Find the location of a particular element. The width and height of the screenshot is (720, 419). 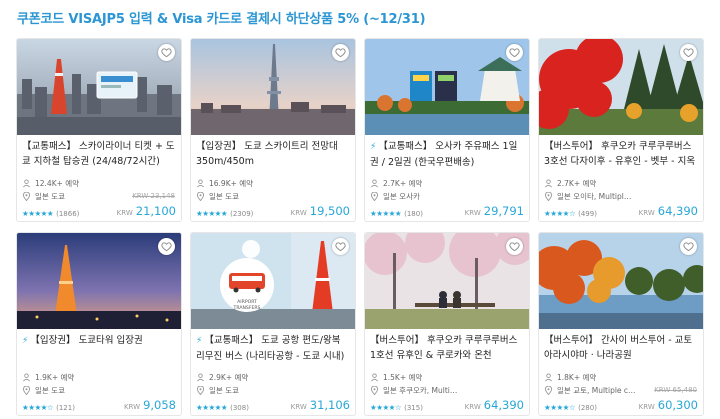

price: KRW 31,106 is located at coordinates (320, 405).